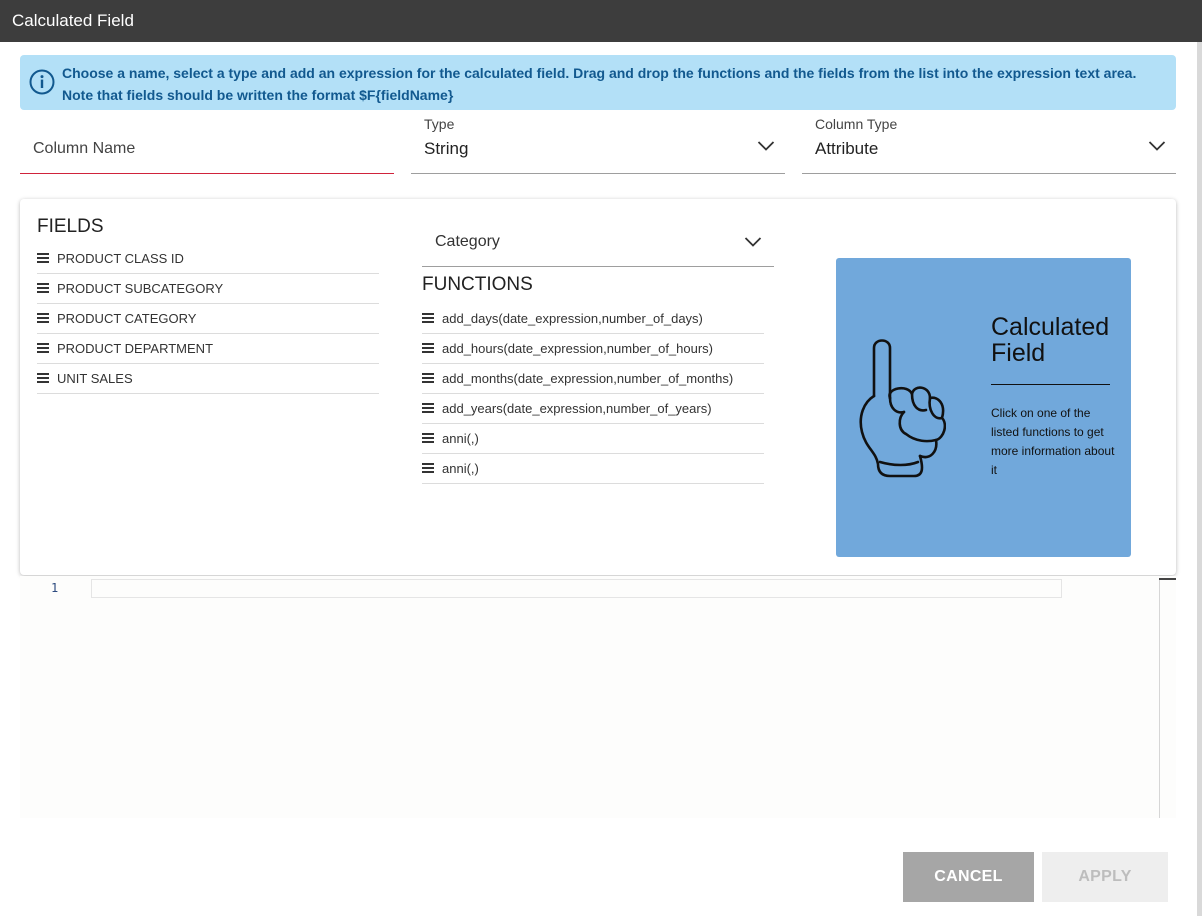 The height and width of the screenshot is (916, 1202). Describe the element at coordinates (42, 82) in the screenshot. I see `info-icon` at that location.